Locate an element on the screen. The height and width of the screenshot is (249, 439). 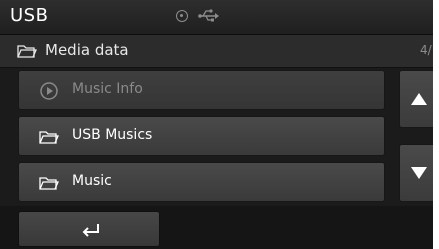
list-item-music: Music is located at coordinates (201, 182).